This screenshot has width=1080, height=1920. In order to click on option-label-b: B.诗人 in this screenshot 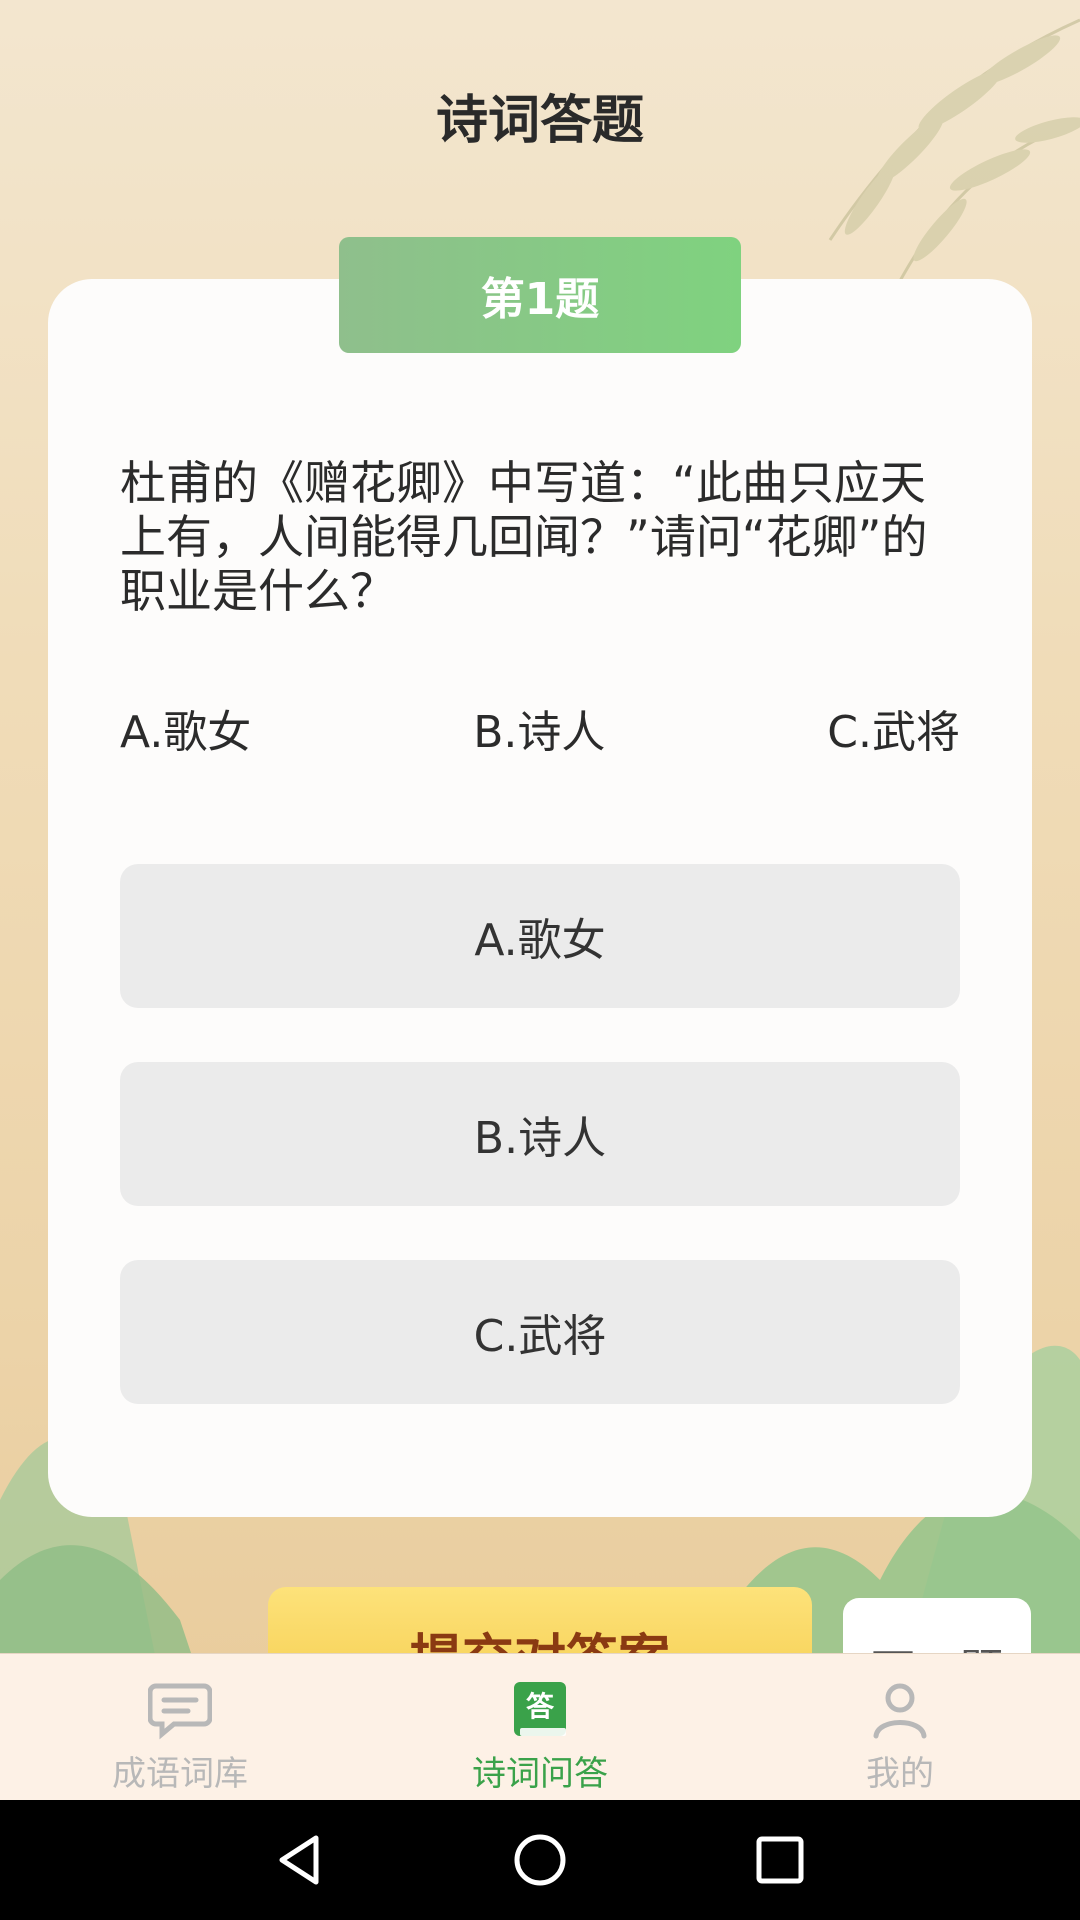, I will do `click(539, 732)`.